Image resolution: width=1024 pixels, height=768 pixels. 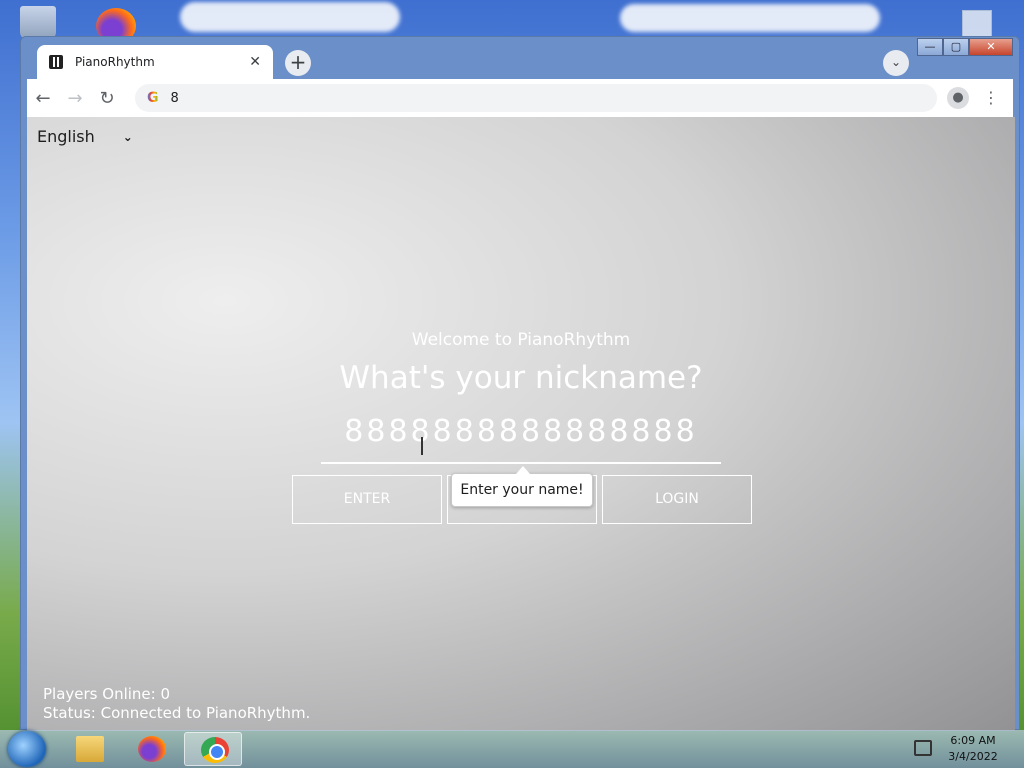 What do you see at coordinates (298, 63) in the screenshot?
I see `new-tab-button: +` at bounding box center [298, 63].